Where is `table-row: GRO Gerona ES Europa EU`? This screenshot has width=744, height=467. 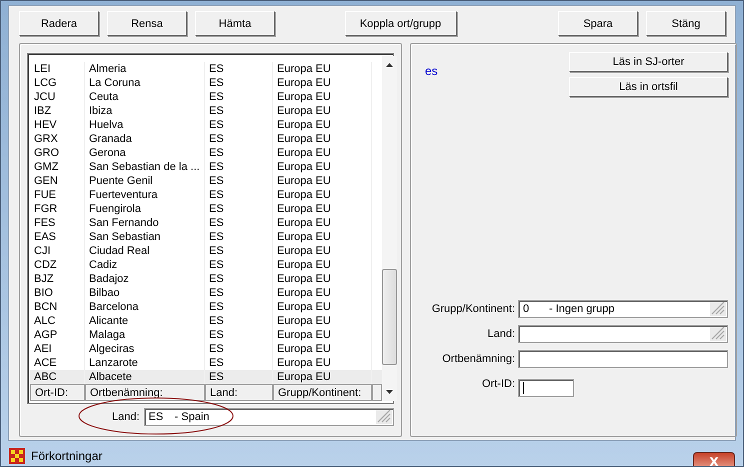
table-row: GRO Gerona ES Europa EU is located at coordinates (206, 153).